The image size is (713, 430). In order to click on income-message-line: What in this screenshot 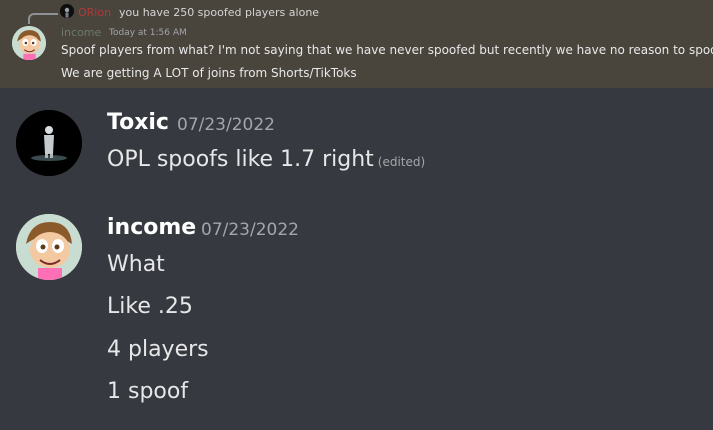, I will do `click(136, 264)`.